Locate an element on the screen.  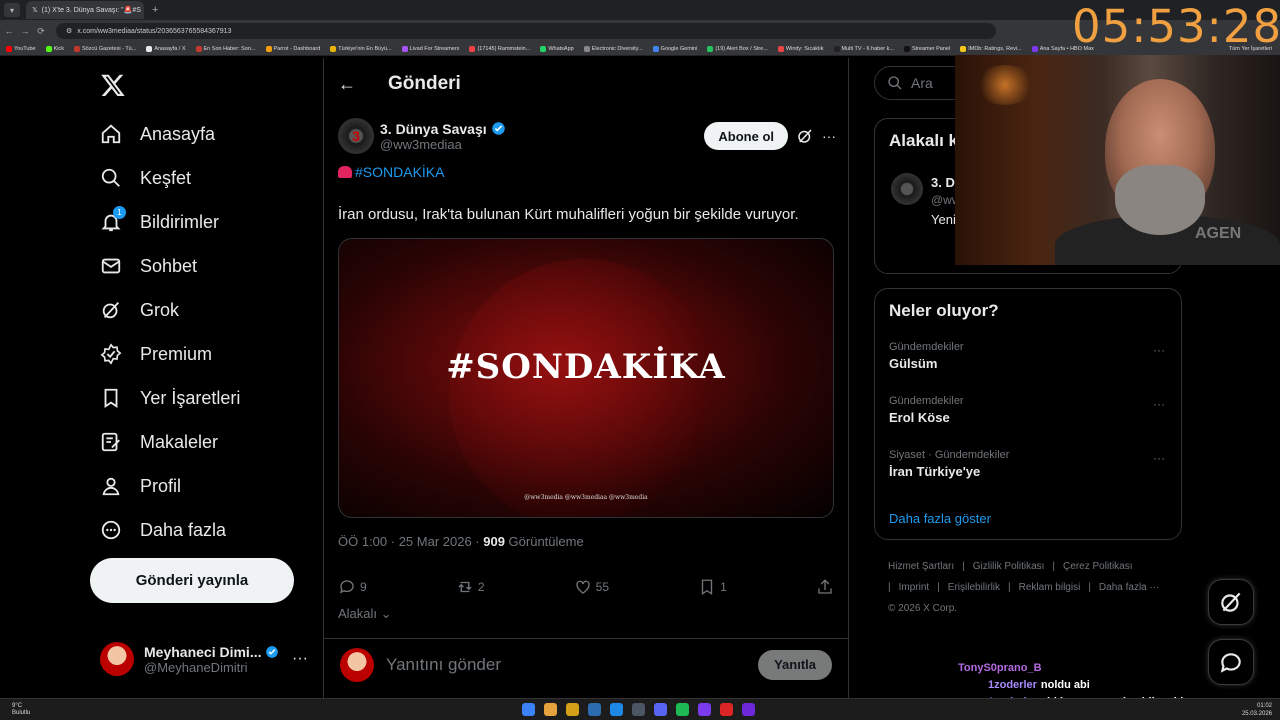
repost-action: 2 is located at coordinates (470, 587).